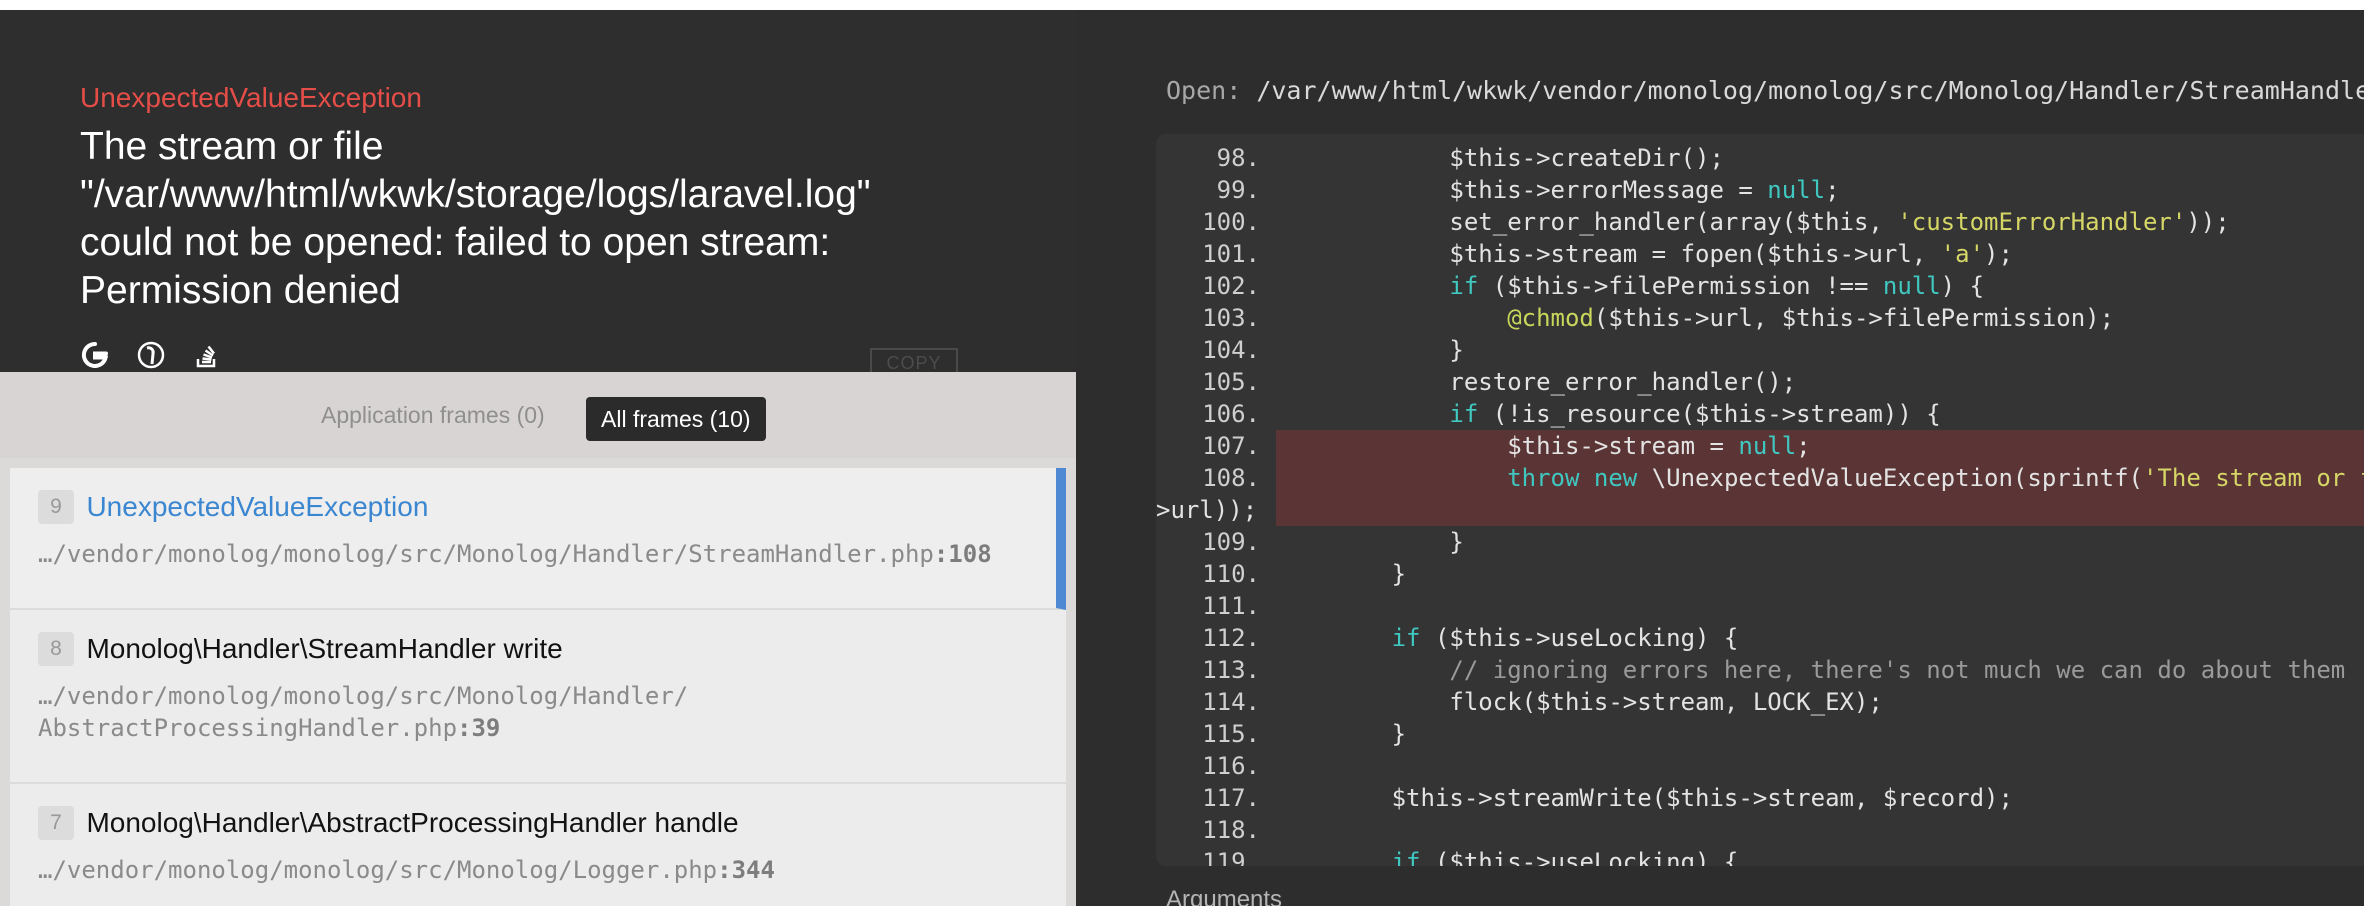 The image size is (2364, 906). I want to click on code-text: $this->stream = fopen($this->url, 'a');, so click(1644, 254).